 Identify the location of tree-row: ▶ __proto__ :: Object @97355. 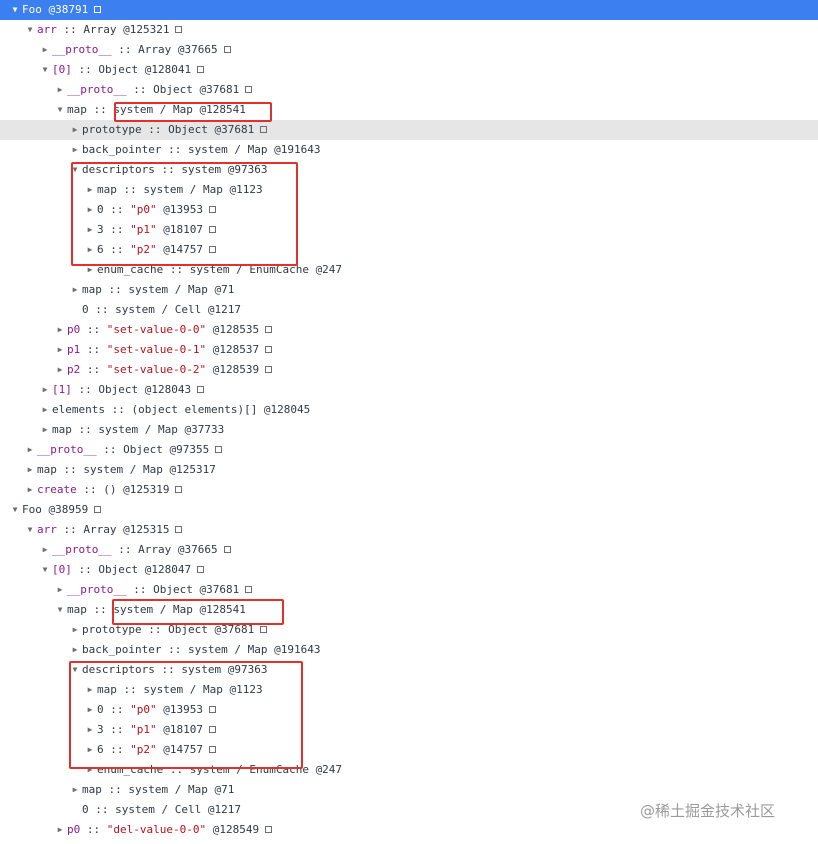
(409, 450).